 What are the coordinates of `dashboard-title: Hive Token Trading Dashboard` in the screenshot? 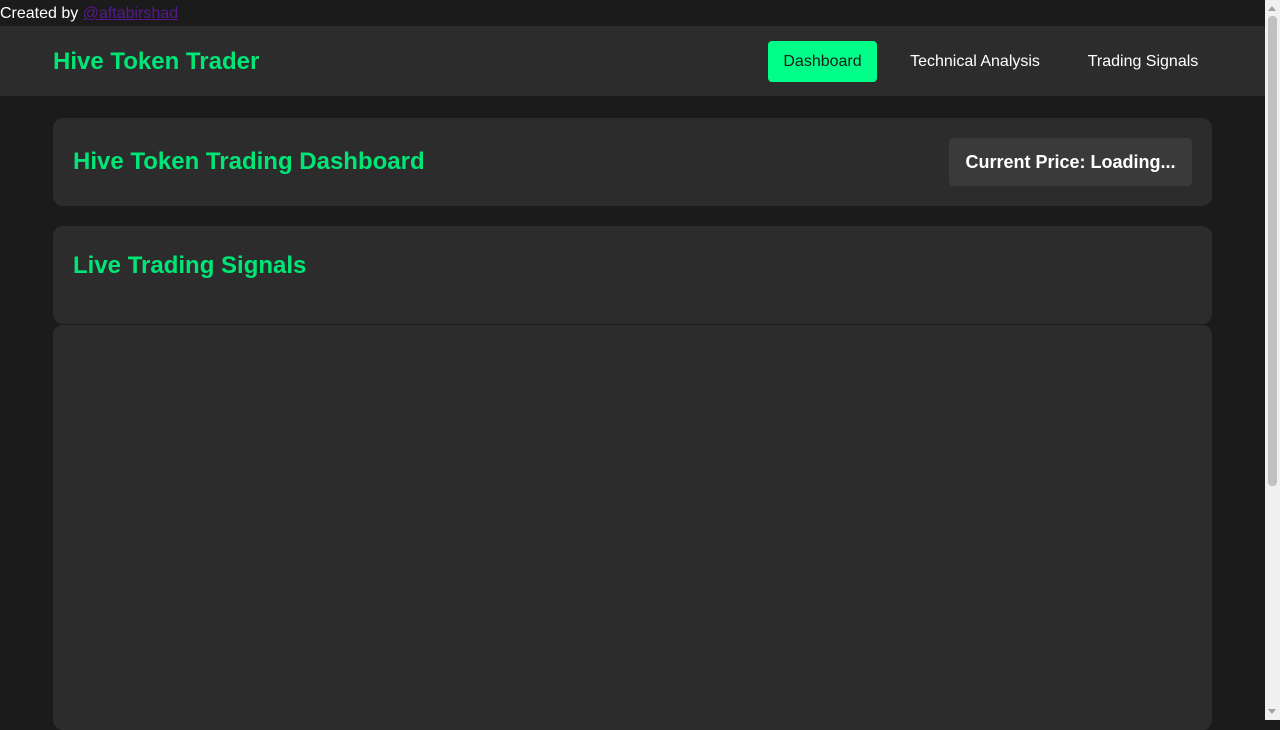 It's located at (249, 161).